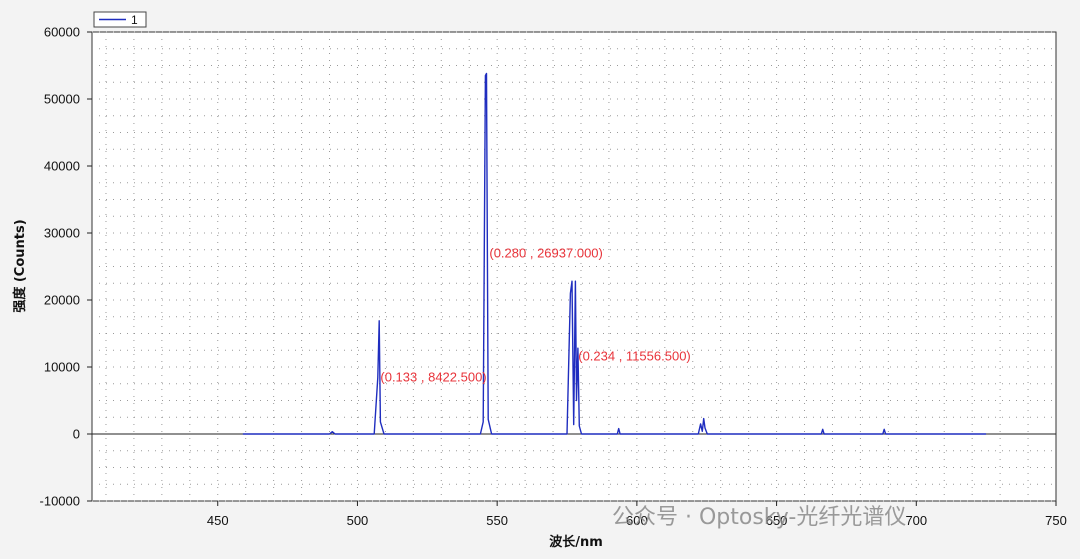  What do you see at coordinates (62, 300) in the screenshot?
I see `y-tick-label: 20000` at bounding box center [62, 300].